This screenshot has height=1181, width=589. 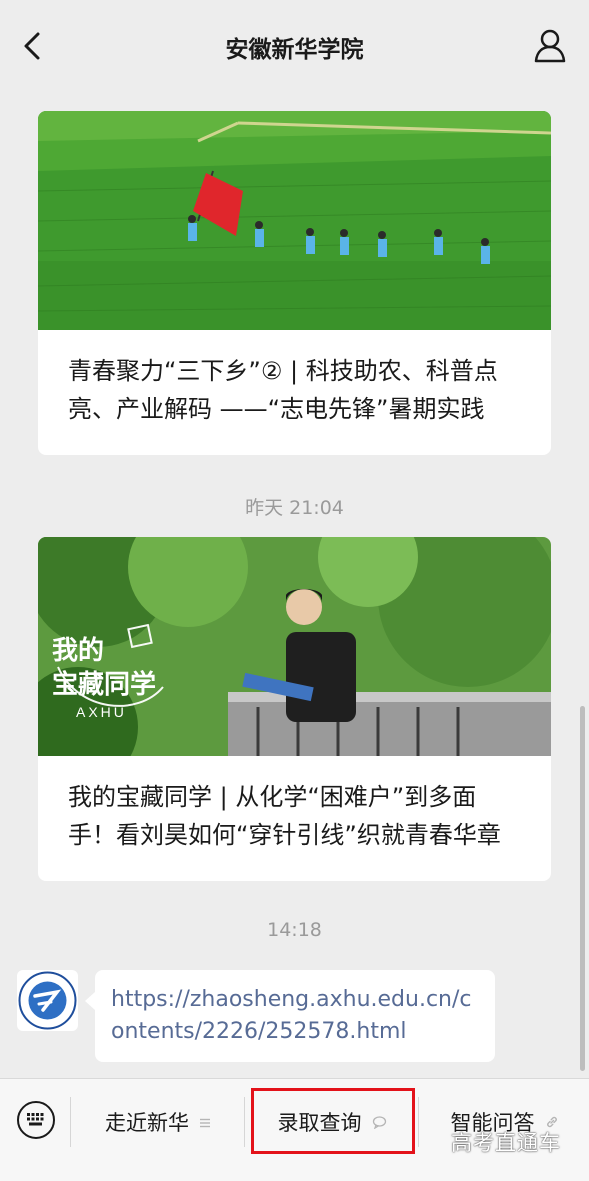 What do you see at coordinates (294, 930) in the screenshot?
I see `message-timestamp: 14:18` at bounding box center [294, 930].